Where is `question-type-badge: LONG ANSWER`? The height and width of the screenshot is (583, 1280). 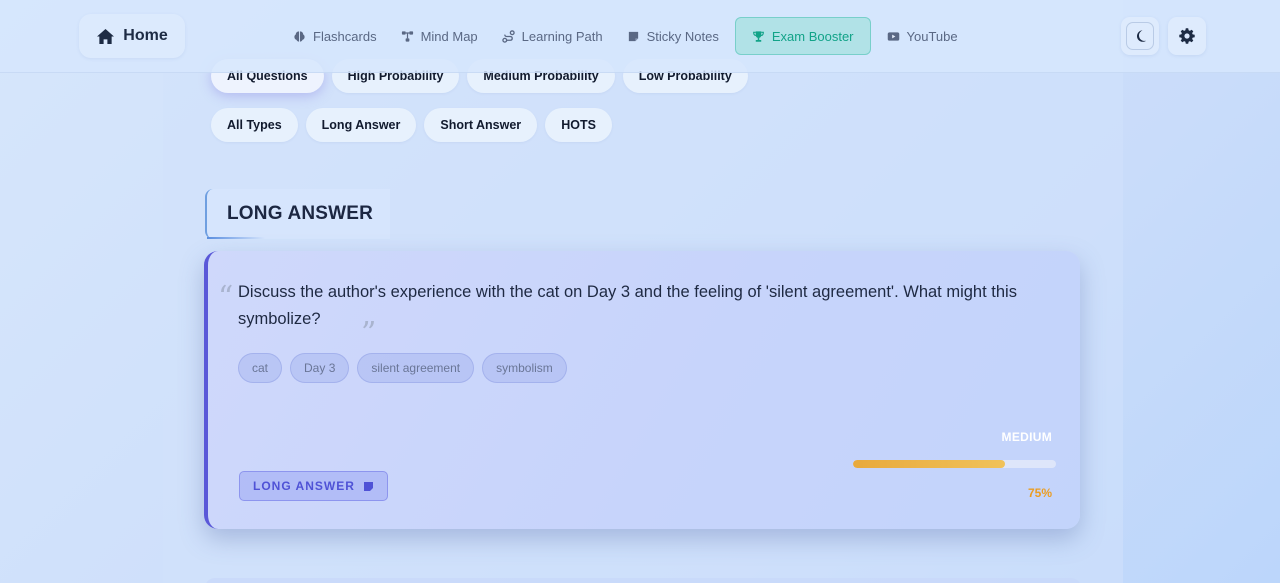 question-type-badge: LONG ANSWER is located at coordinates (313, 486).